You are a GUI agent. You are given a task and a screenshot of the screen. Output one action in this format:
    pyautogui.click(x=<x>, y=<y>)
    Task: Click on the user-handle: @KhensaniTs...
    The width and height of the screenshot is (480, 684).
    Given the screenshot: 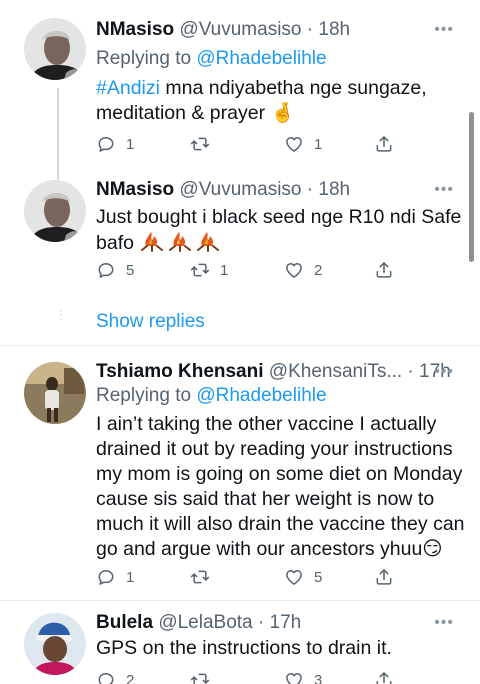 What is the action you would take?
    pyautogui.click(x=335, y=371)
    